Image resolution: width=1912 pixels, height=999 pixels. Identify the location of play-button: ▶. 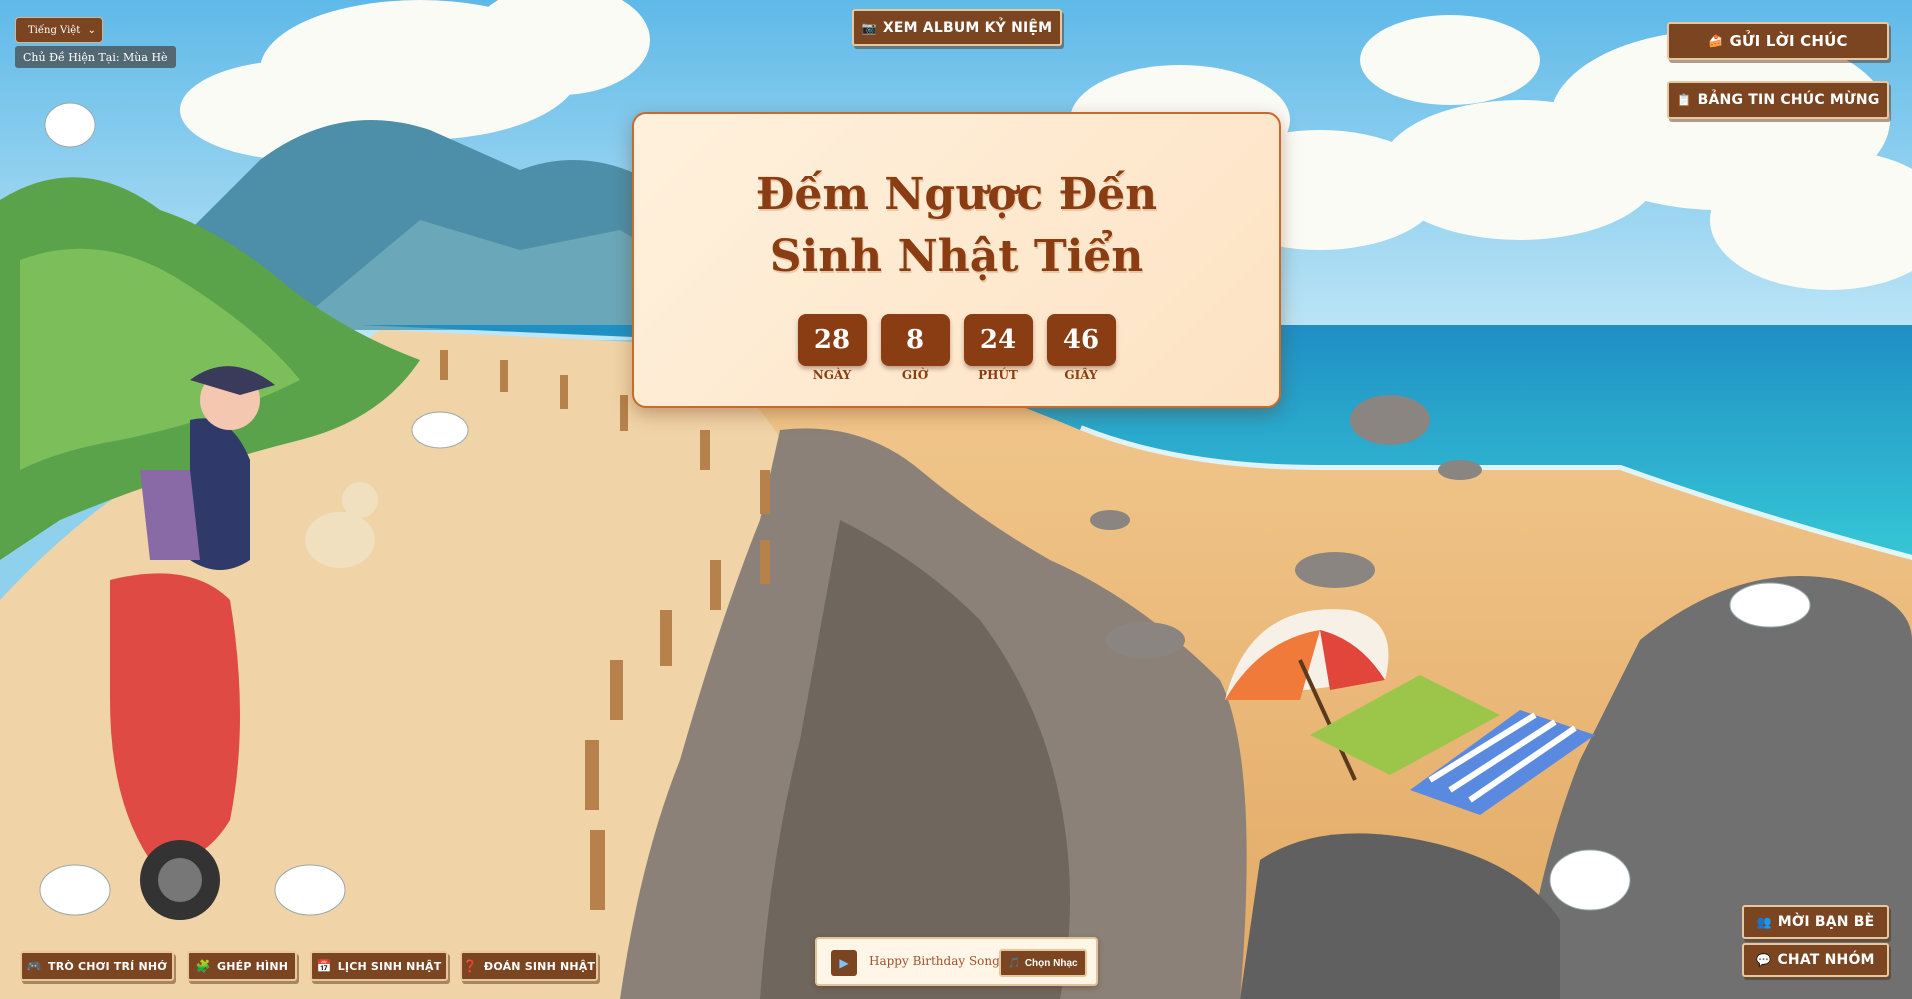
(844, 963).